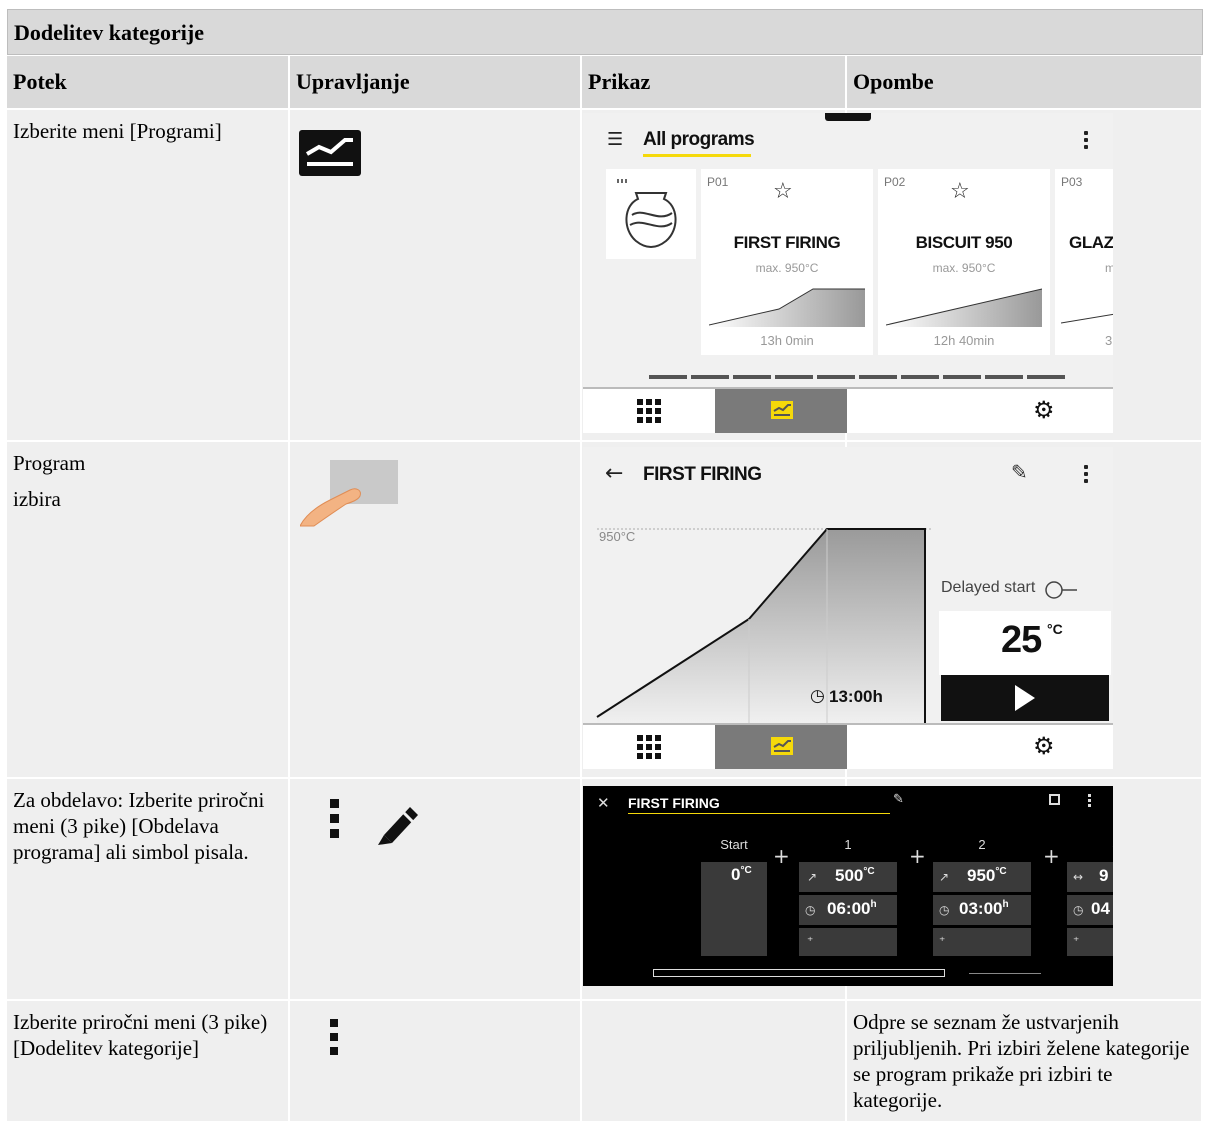  I want to click on header-potek: Potek, so click(148, 82).